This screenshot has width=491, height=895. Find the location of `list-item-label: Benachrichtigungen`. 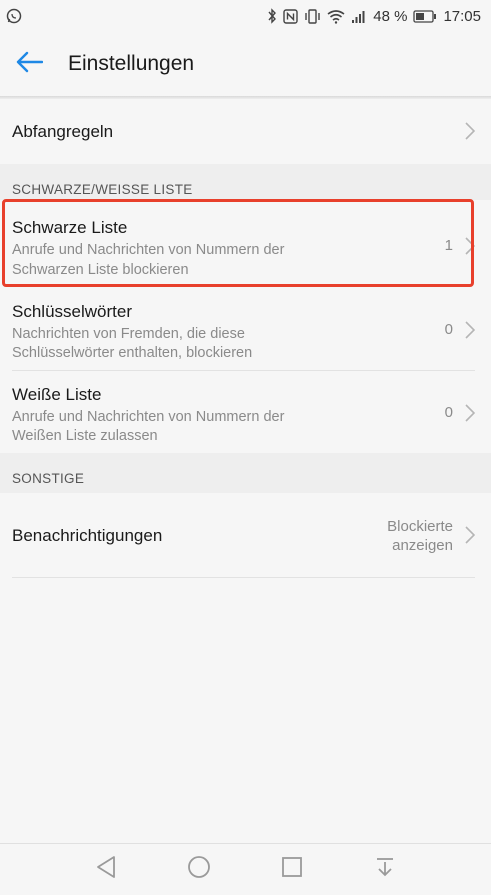

list-item-label: Benachrichtigungen is located at coordinates (87, 535).